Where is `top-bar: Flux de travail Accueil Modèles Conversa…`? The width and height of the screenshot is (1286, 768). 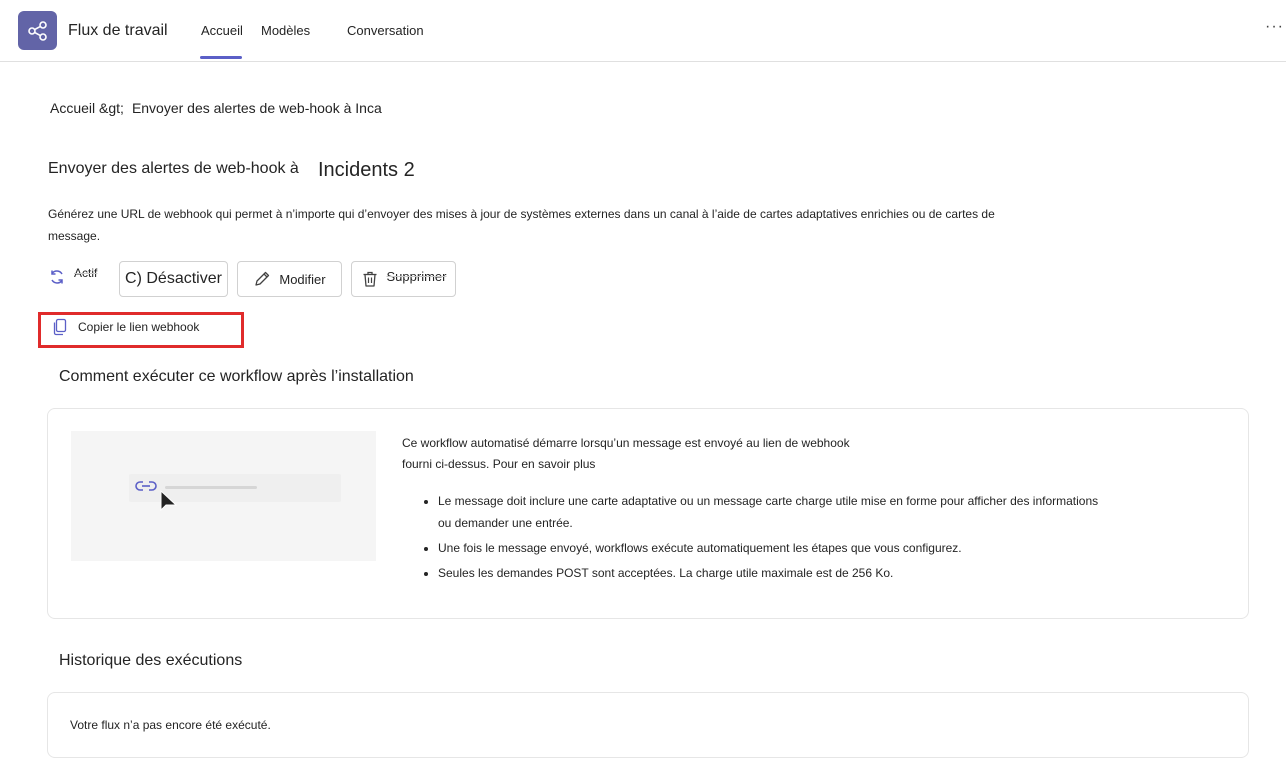
top-bar: Flux de travail Accueil Modèles Conversa… is located at coordinates (643, 31).